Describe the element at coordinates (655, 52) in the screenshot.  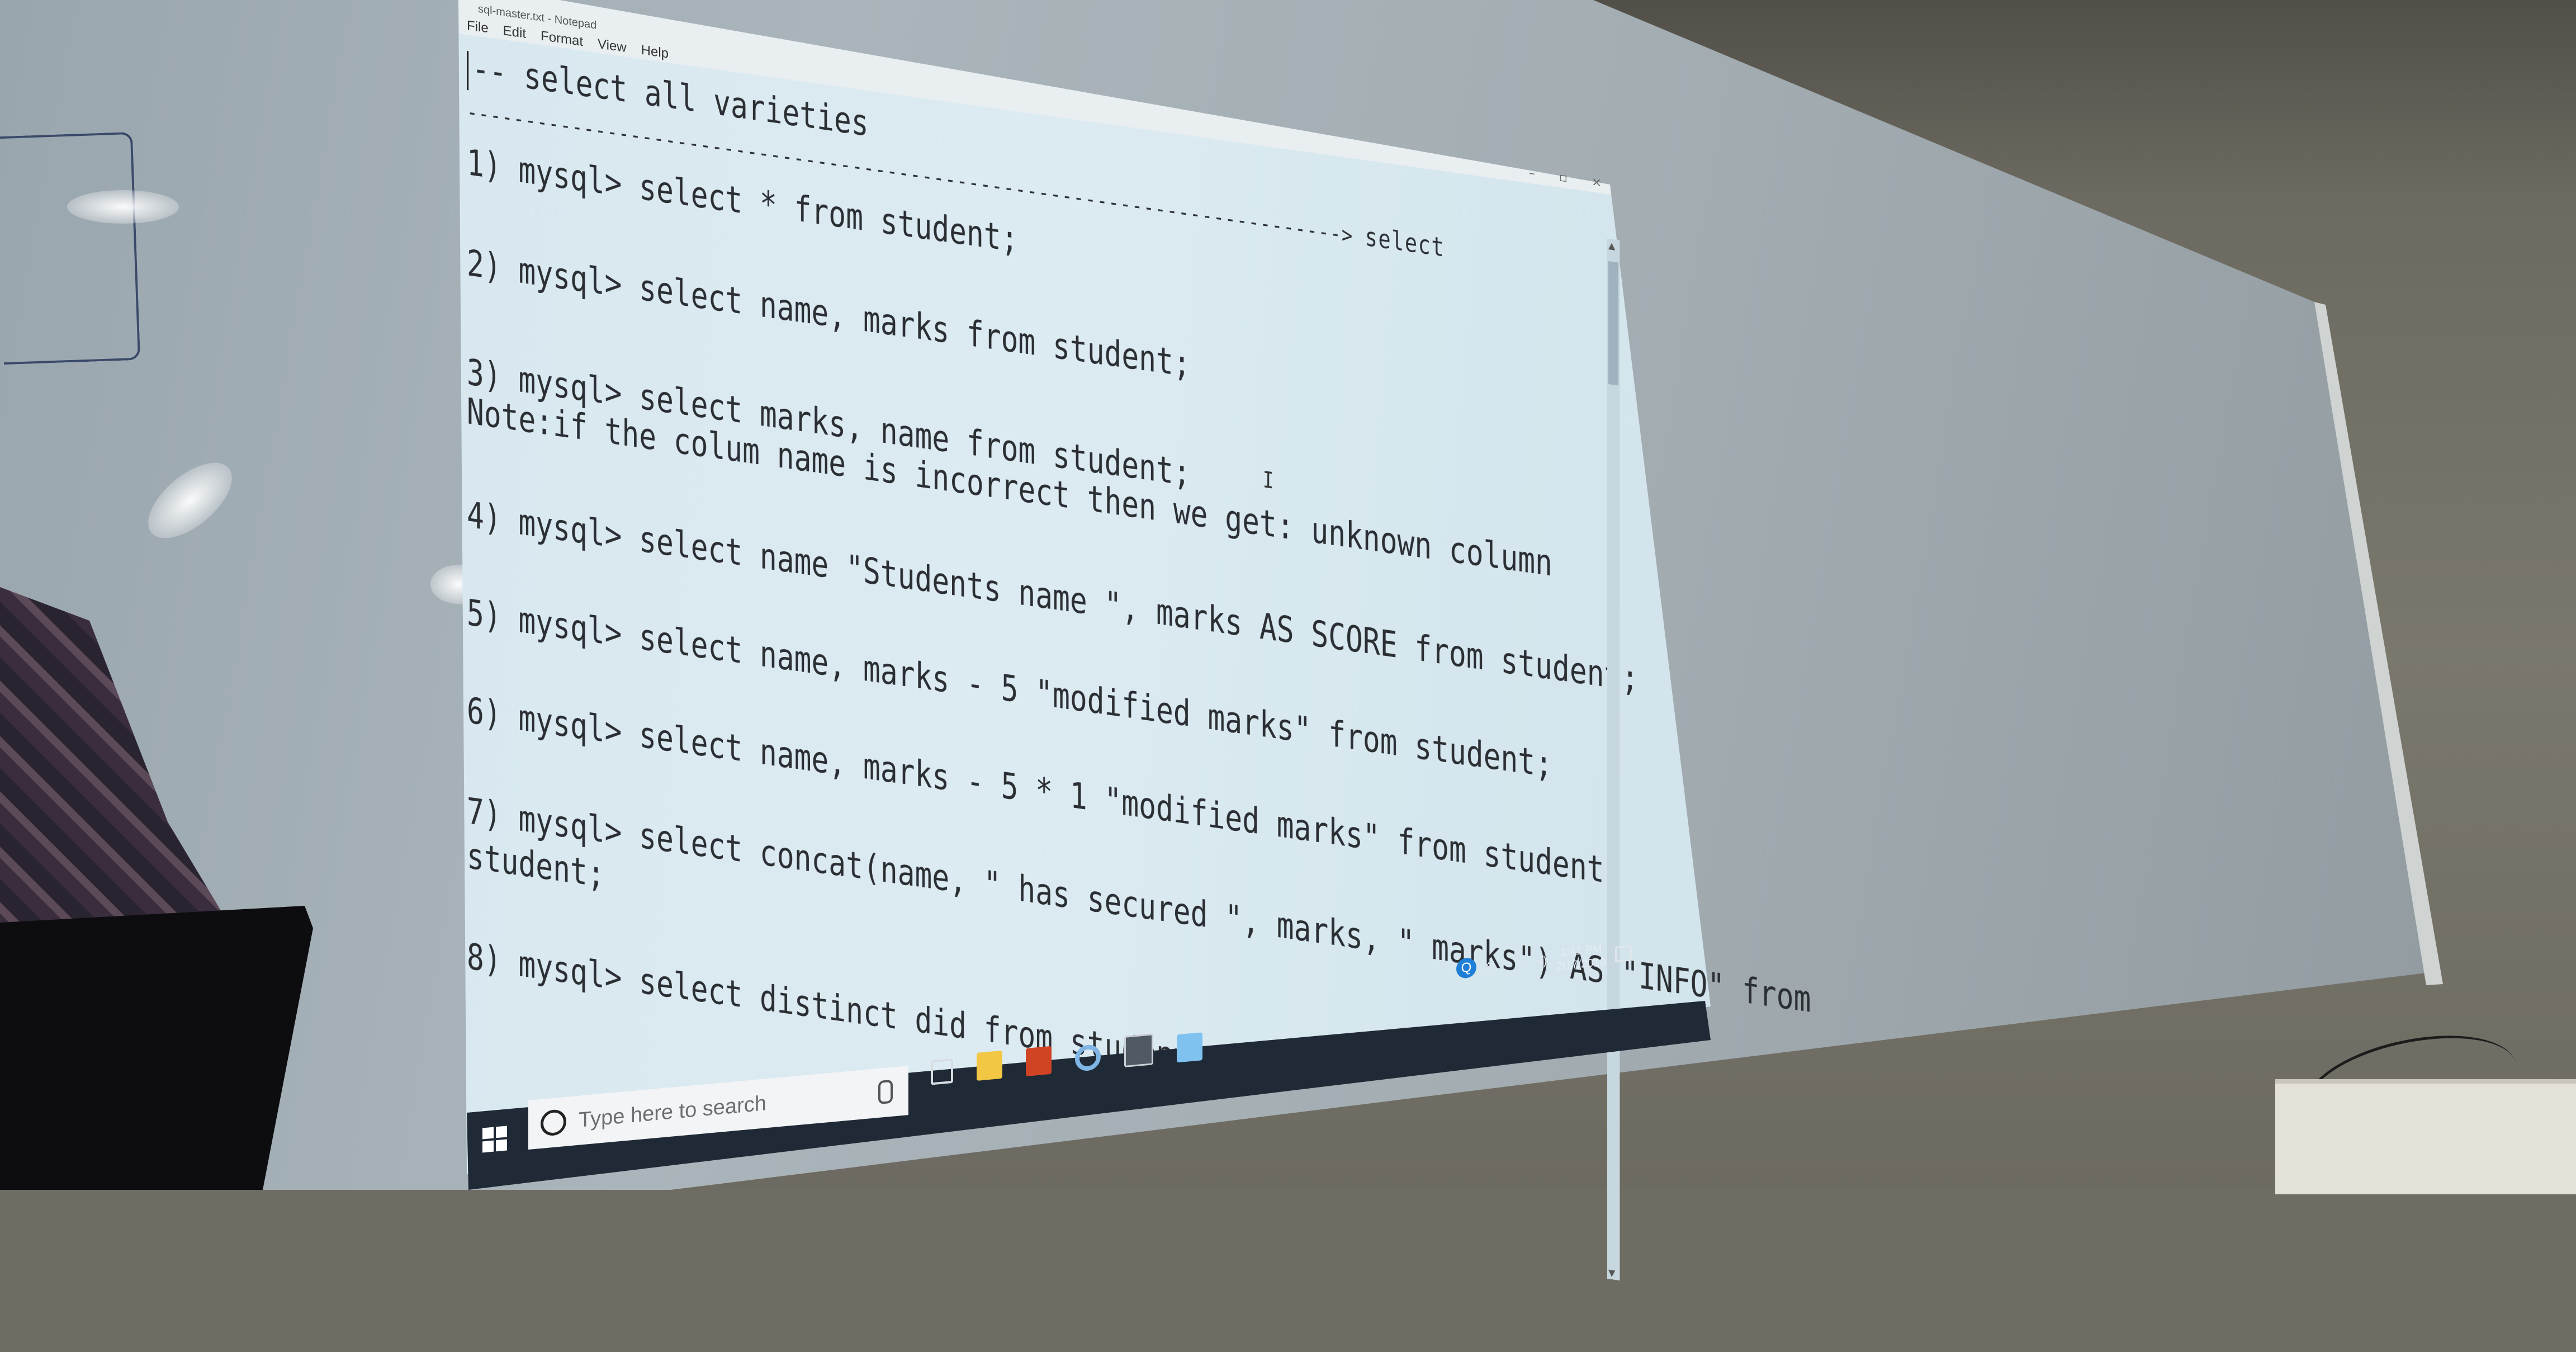
I see `menu-help: Help` at that location.